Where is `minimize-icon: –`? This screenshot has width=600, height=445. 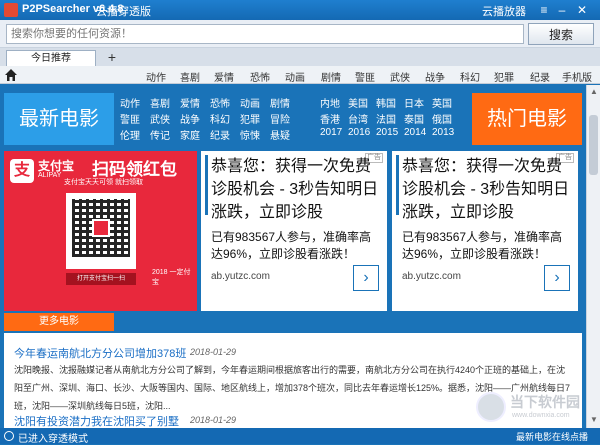 minimize-icon: – is located at coordinates (562, 10).